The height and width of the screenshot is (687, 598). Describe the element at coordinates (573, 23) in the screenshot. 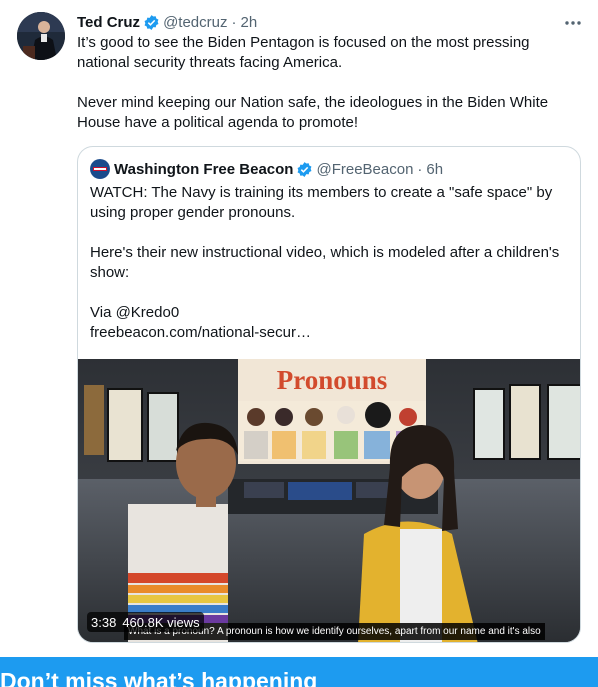

I see `more-options-icon` at that location.